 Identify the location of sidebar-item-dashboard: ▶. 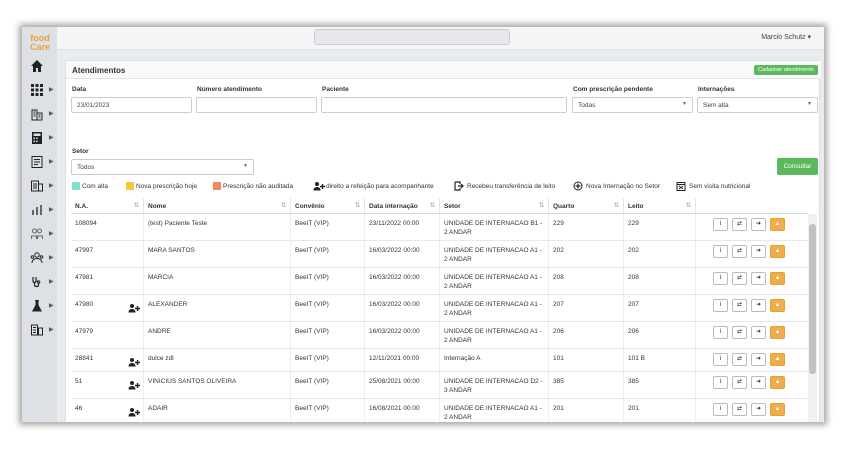
(39, 331).